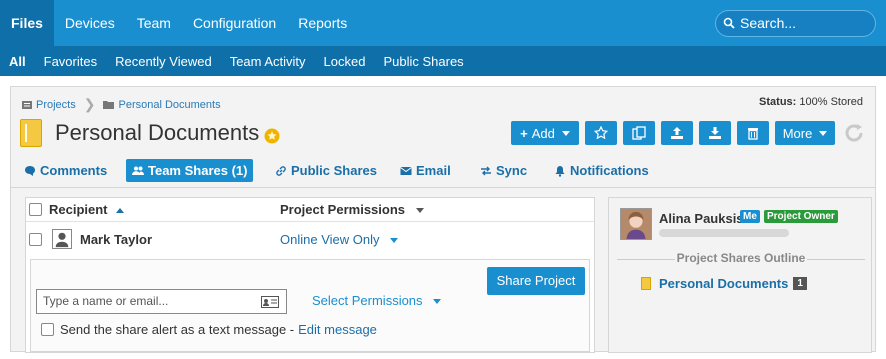  I want to click on tab-email: Email, so click(425, 170).